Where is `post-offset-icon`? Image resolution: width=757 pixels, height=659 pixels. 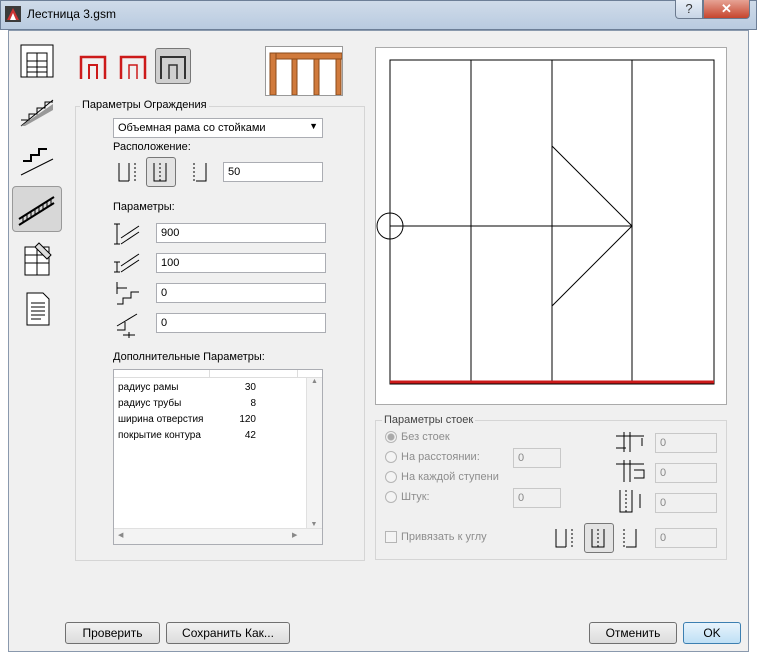 post-offset-icon is located at coordinates (631, 501).